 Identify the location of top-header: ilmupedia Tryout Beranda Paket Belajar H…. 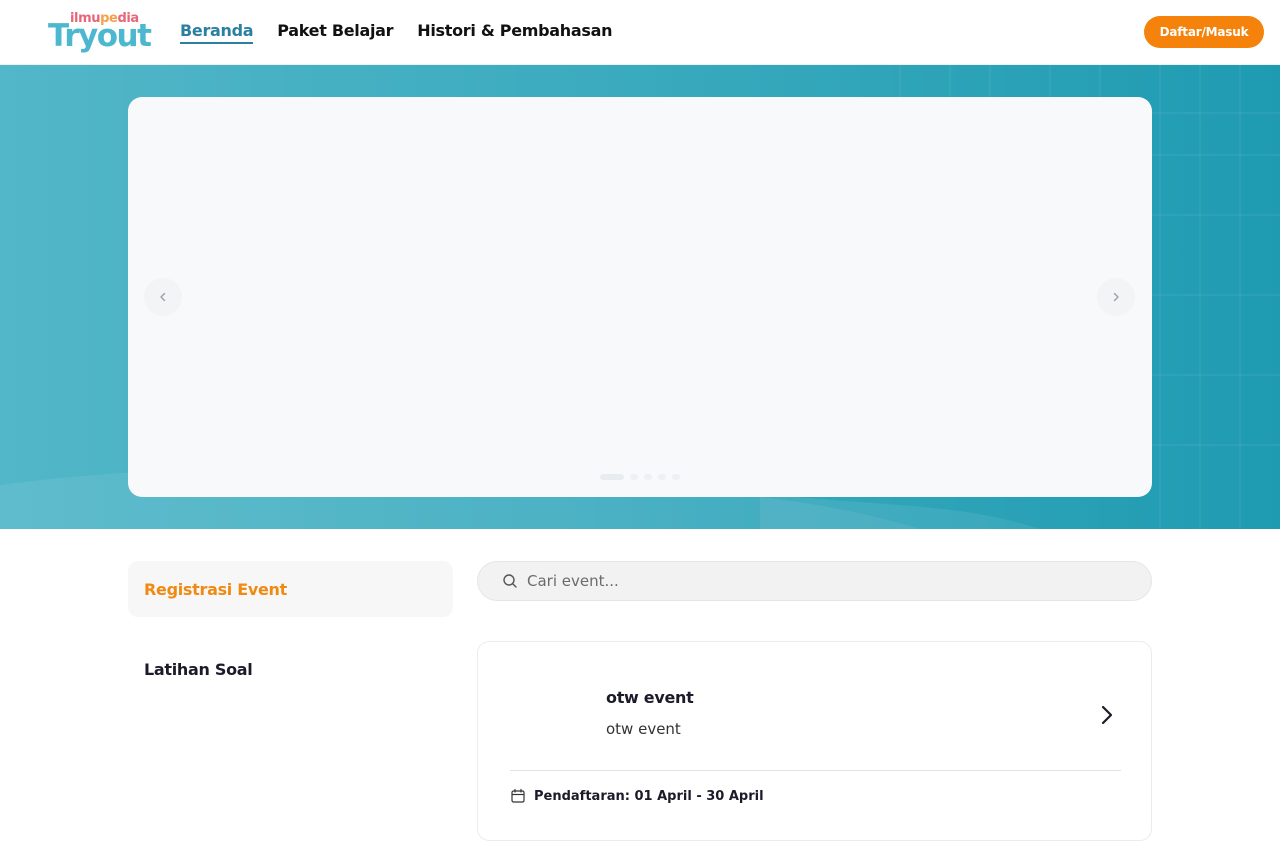
(640, 32).